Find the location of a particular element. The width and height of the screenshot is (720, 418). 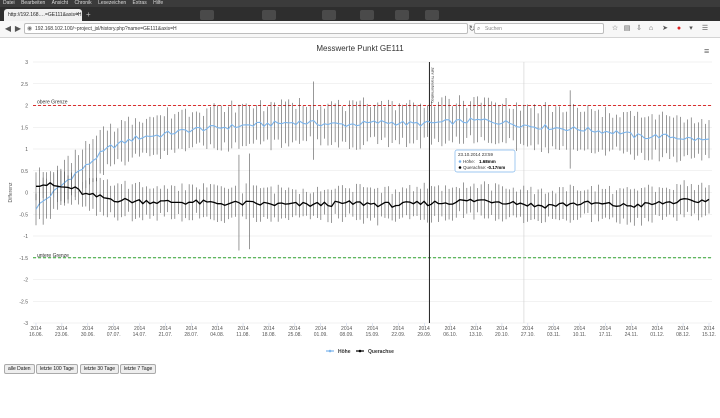

y-tick-label: 0 is located at coordinates (26, 194).